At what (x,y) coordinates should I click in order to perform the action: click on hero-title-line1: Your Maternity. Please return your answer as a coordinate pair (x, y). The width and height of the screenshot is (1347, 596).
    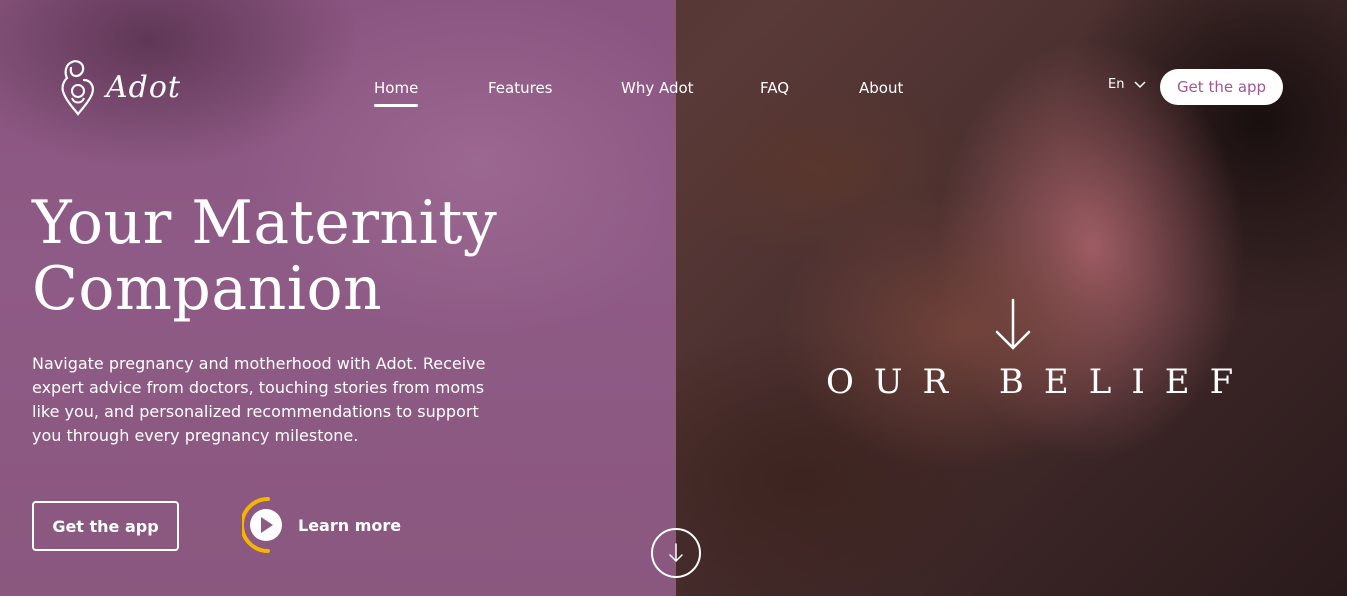
    Looking at the image, I should click on (265, 223).